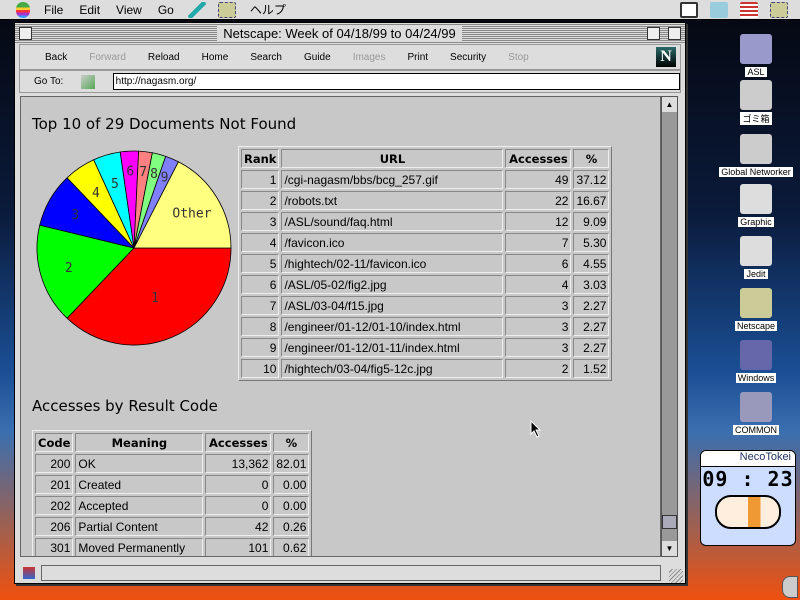 The width and height of the screenshot is (800, 600). Describe the element at coordinates (753, 56) in the screenshot. I see `desktop-icon: ASL` at that location.